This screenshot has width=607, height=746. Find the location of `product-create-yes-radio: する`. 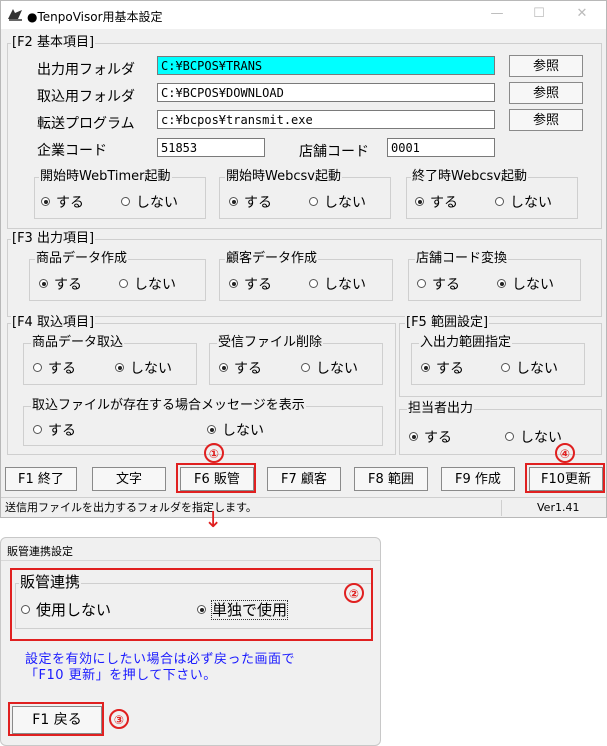

product-create-yes-radio: する is located at coordinates (60, 284).